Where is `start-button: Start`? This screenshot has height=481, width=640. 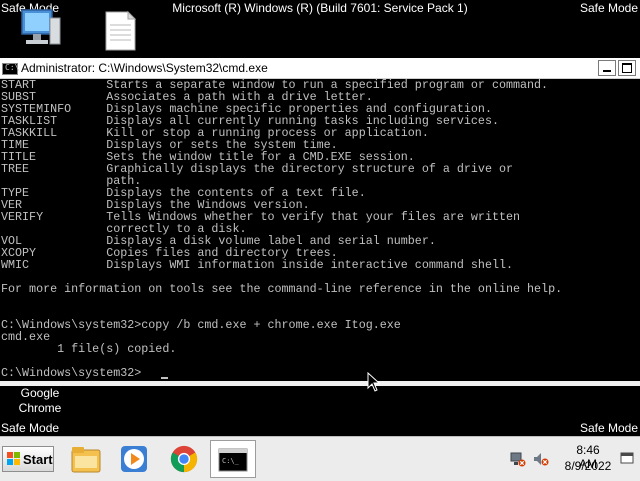 start-button: Start is located at coordinates (28, 459).